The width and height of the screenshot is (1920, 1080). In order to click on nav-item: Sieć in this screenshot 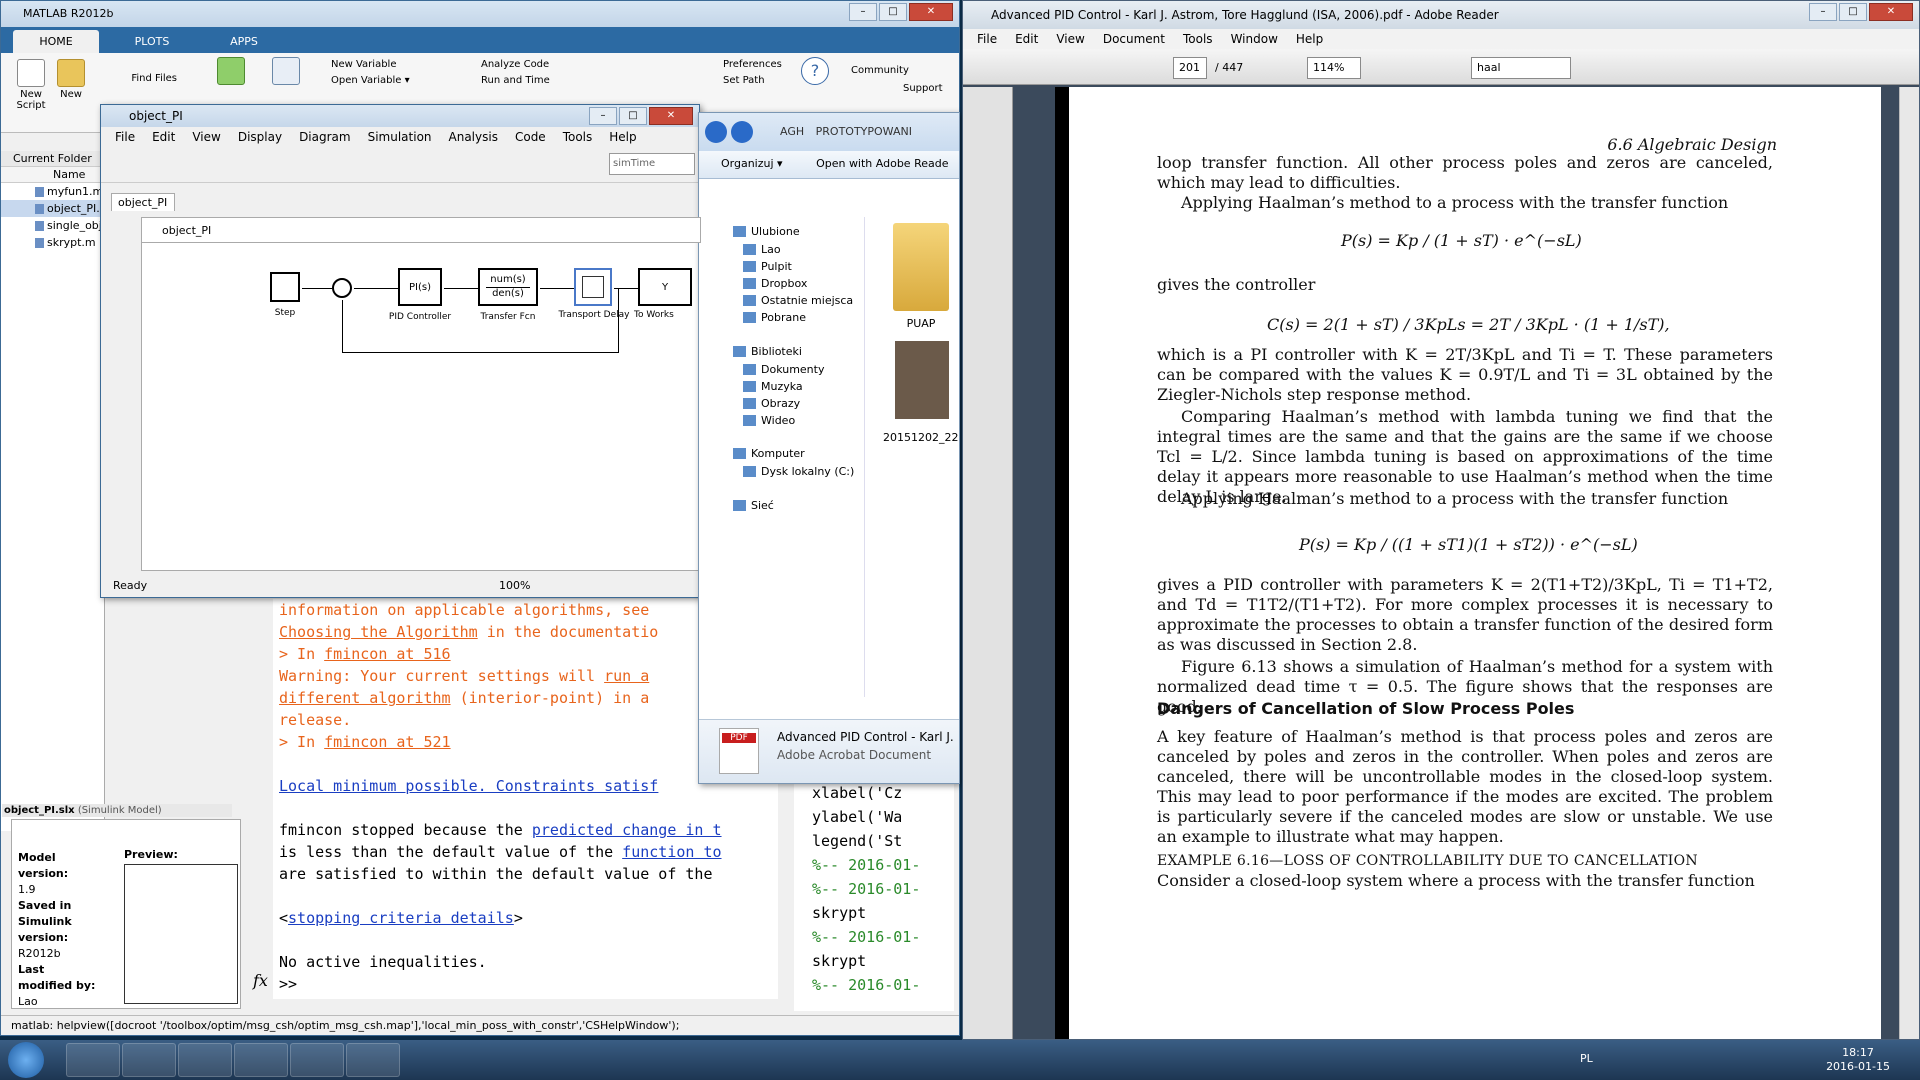, I will do `click(753, 505)`.